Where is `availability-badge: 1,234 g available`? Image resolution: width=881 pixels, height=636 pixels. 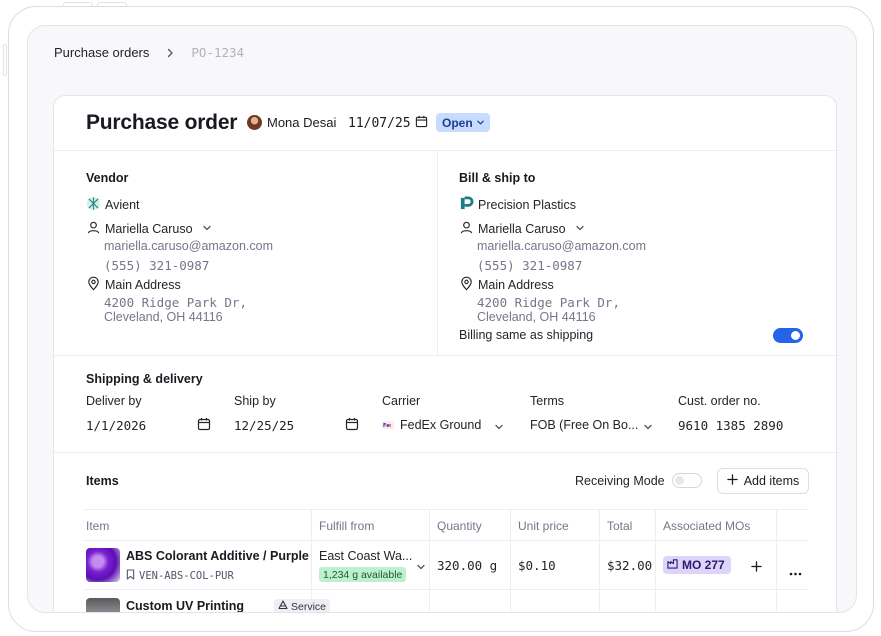 availability-badge: 1,234 g available is located at coordinates (363, 574).